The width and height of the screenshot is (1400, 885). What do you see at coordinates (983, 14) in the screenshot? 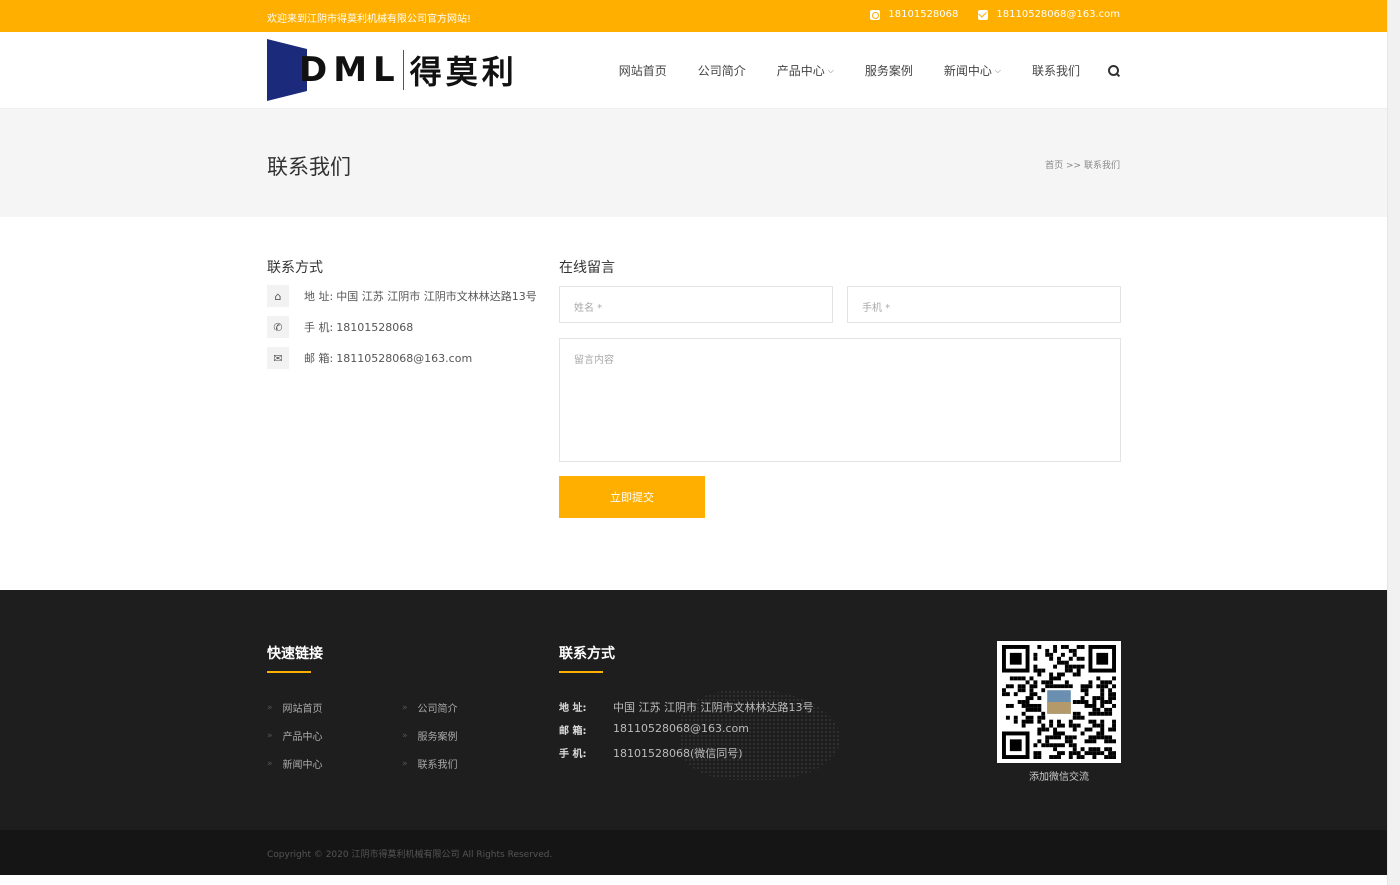
I see `envelope-icon` at bounding box center [983, 14].